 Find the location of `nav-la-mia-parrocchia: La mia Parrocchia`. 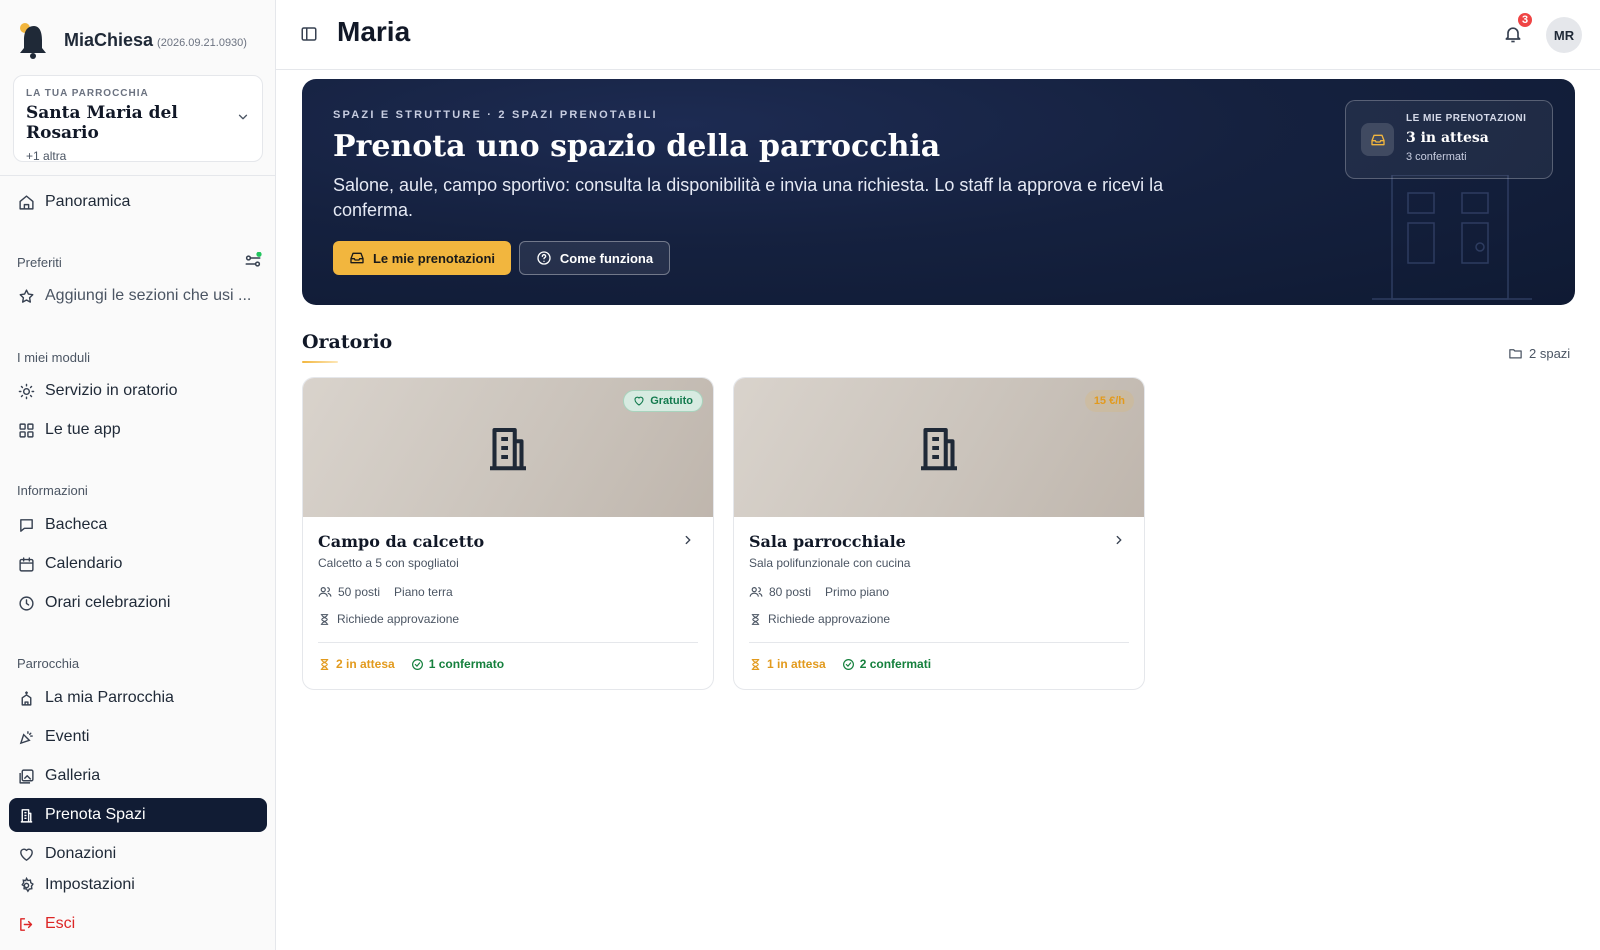

nav-la-mia-parrocchia: La mia Parrocchia is located at coordinates (138, 698).